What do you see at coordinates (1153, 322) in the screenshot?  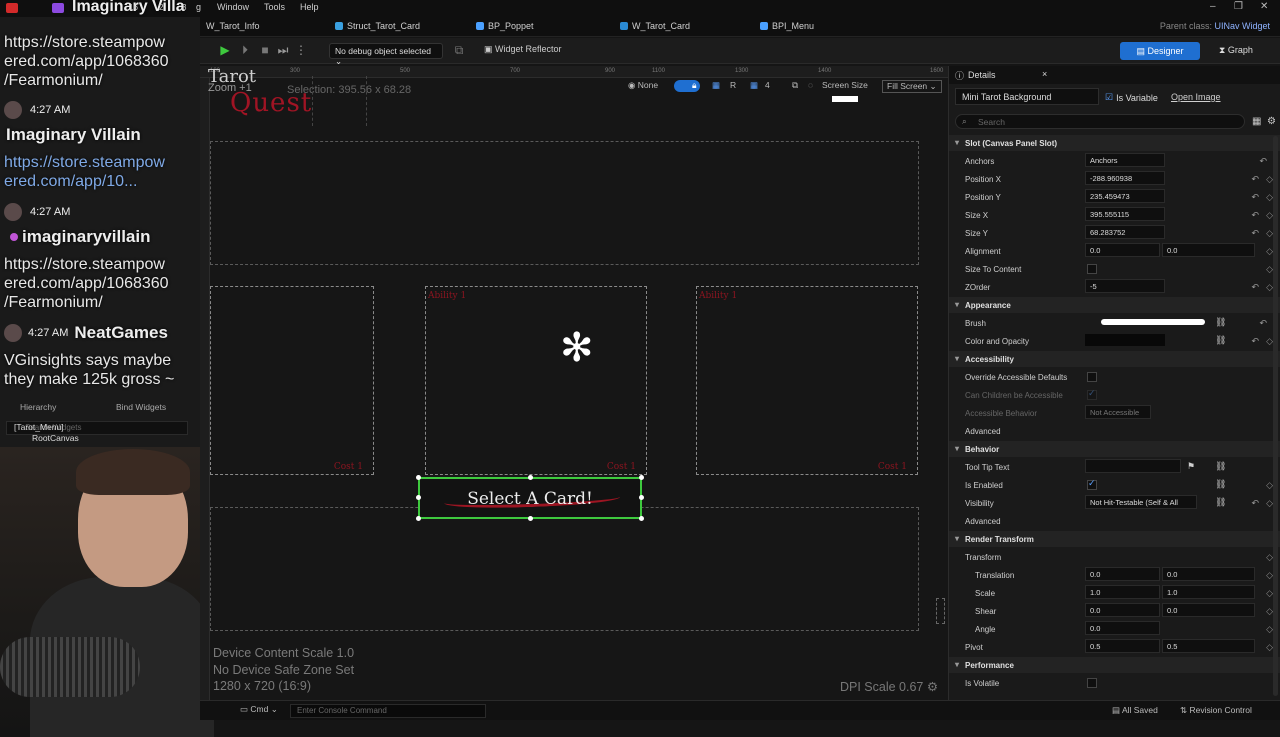 I see `brush-preview` at bounding box center [1153, 322].